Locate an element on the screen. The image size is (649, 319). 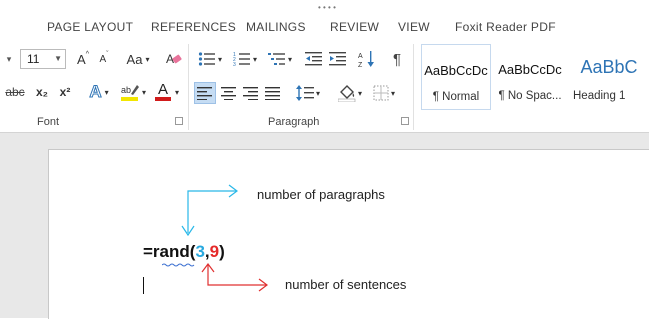
sentences-annotation: number of sentences is located at coordinates (346, 284).